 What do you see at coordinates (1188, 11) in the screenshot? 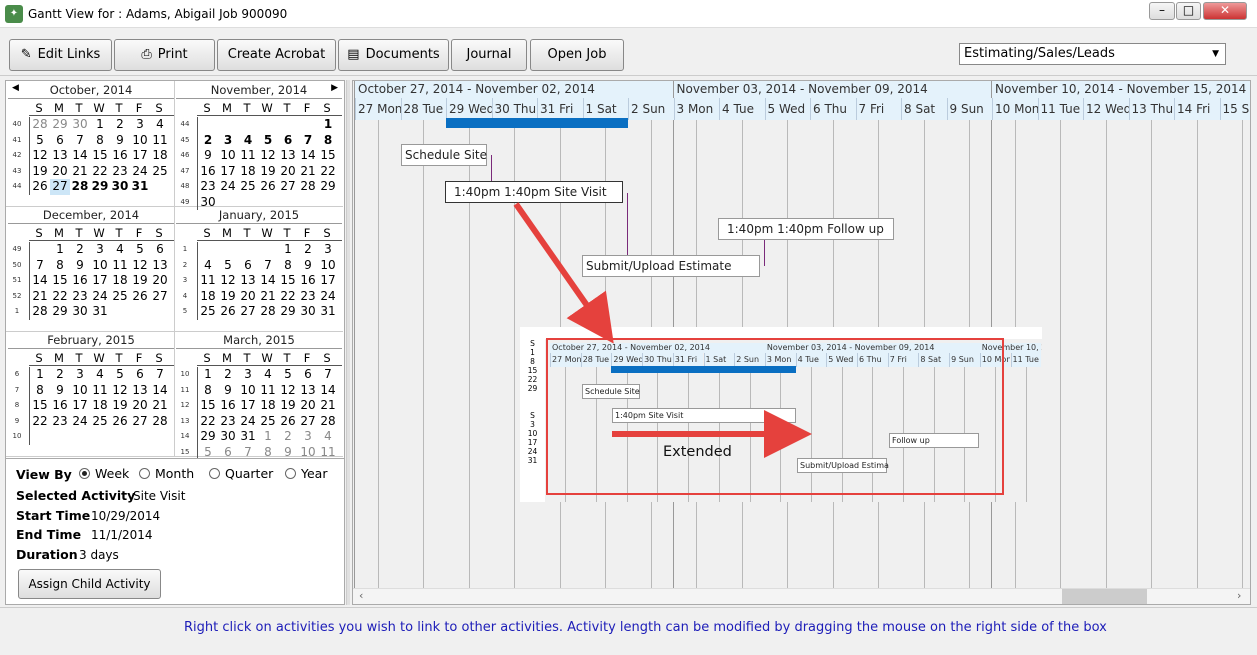
I see `maximize-icon: □` at bounding box center [1188, 11].